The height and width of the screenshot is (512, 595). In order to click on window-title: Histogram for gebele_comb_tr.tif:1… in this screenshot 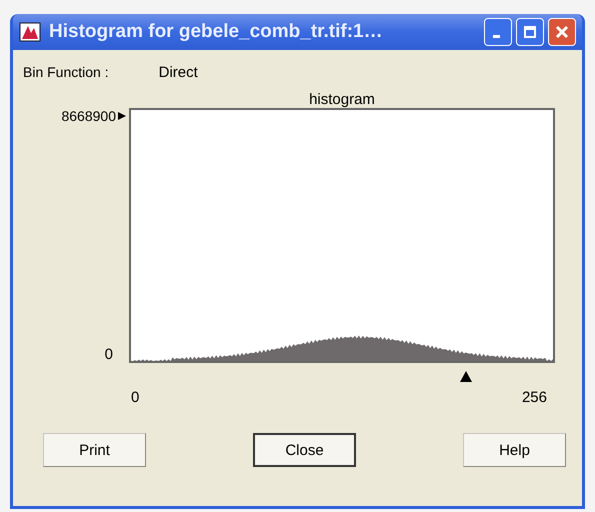, I will do `click(216, 32)`.